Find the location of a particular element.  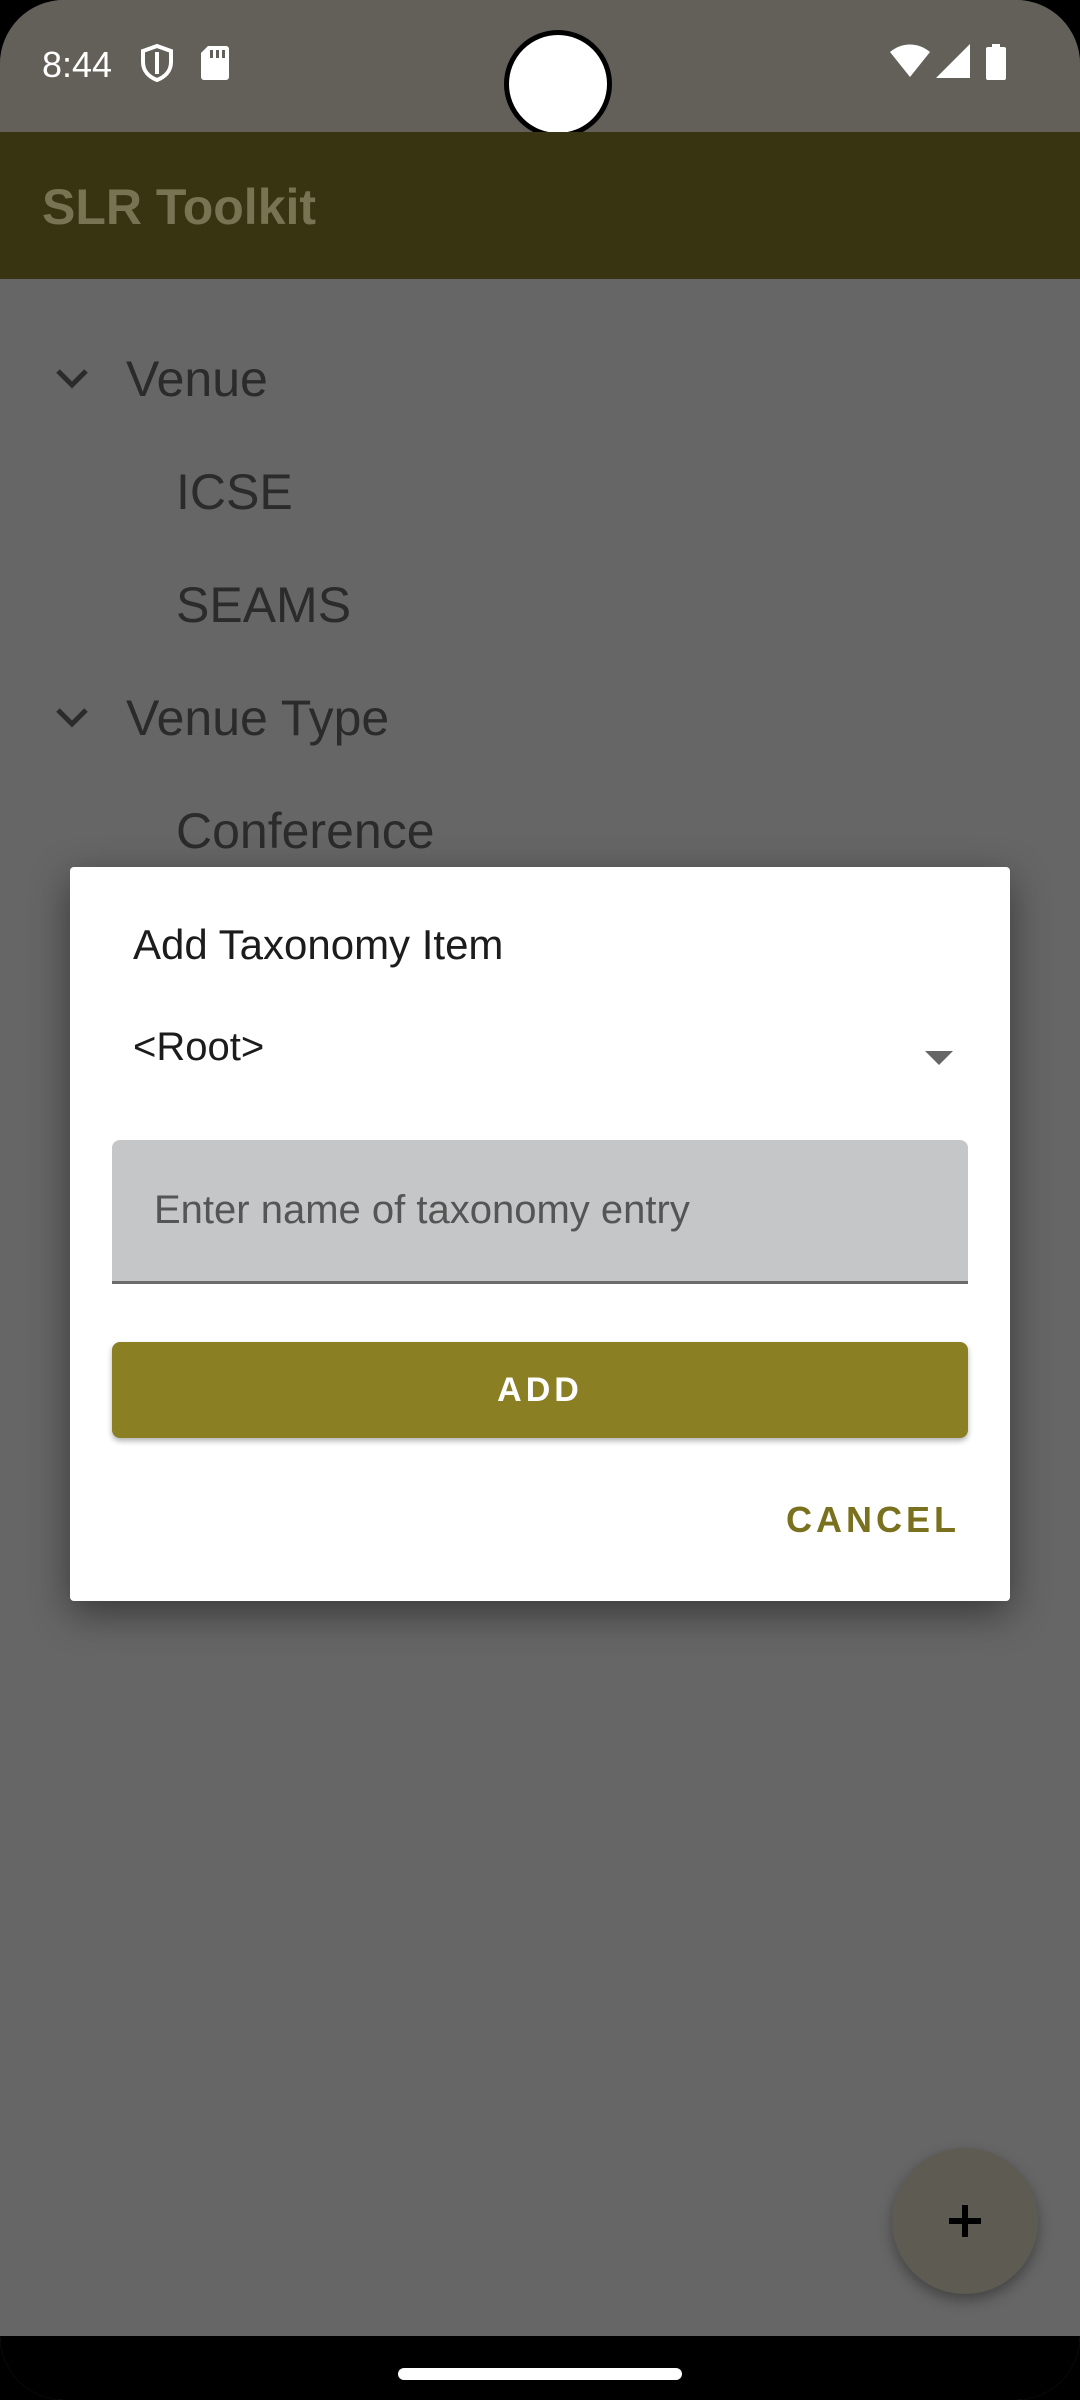

parent-select-value: <Root> is located at coordinates (199, 1047).